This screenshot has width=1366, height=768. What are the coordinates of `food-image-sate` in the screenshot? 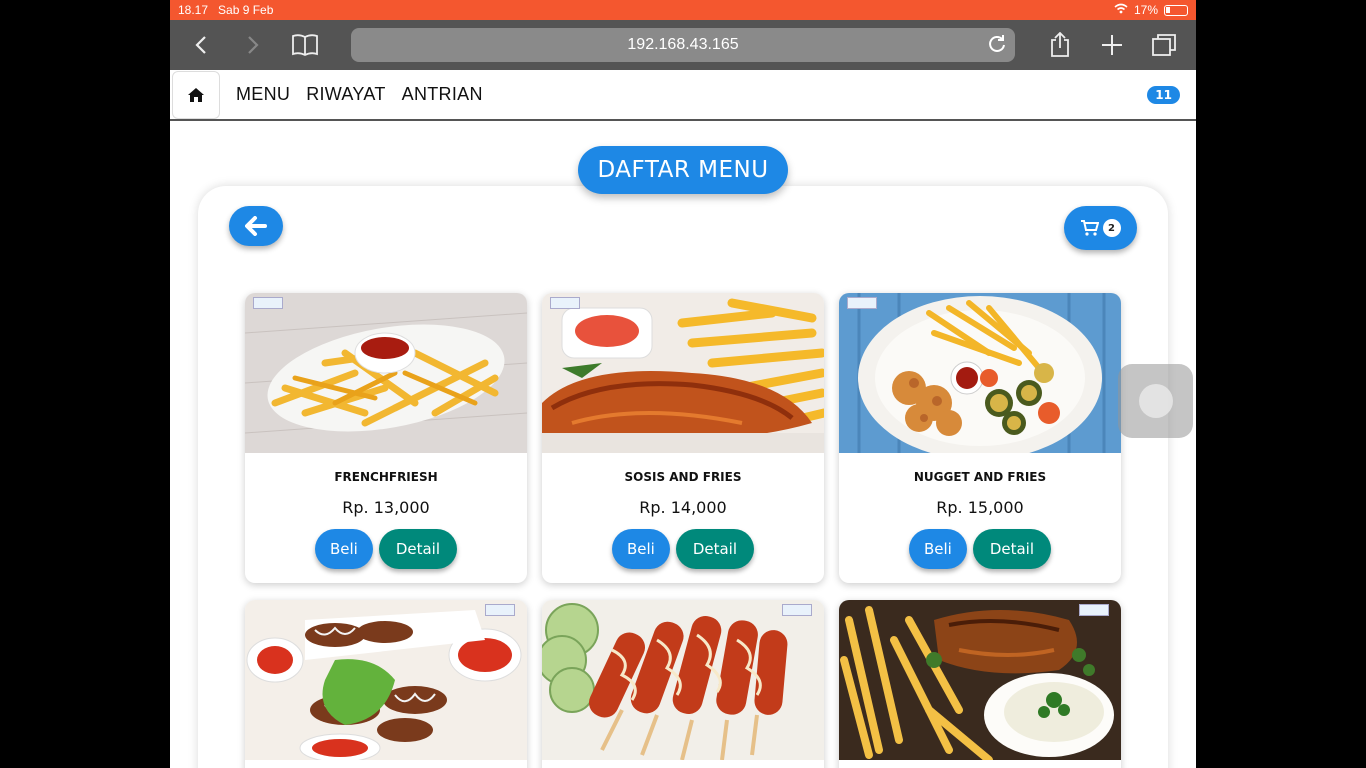 It's located at (386, 680).